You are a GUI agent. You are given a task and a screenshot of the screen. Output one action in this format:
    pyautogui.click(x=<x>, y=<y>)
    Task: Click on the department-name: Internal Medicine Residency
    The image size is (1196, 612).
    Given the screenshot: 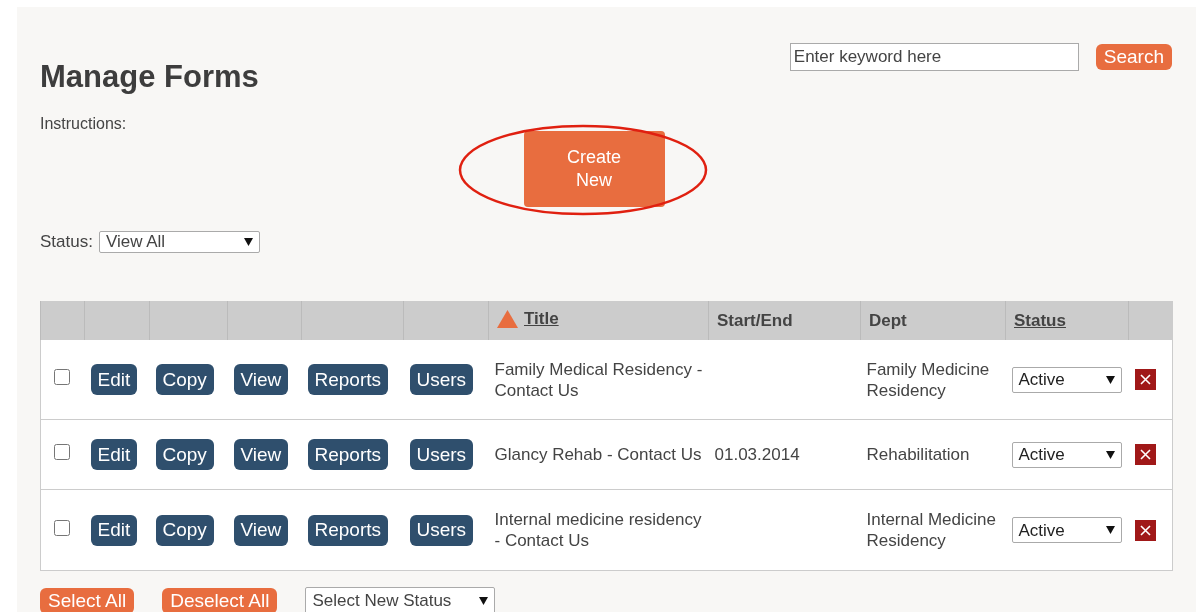 What is the action you would take?
    pyautogui.click(x=931, y=530)
    